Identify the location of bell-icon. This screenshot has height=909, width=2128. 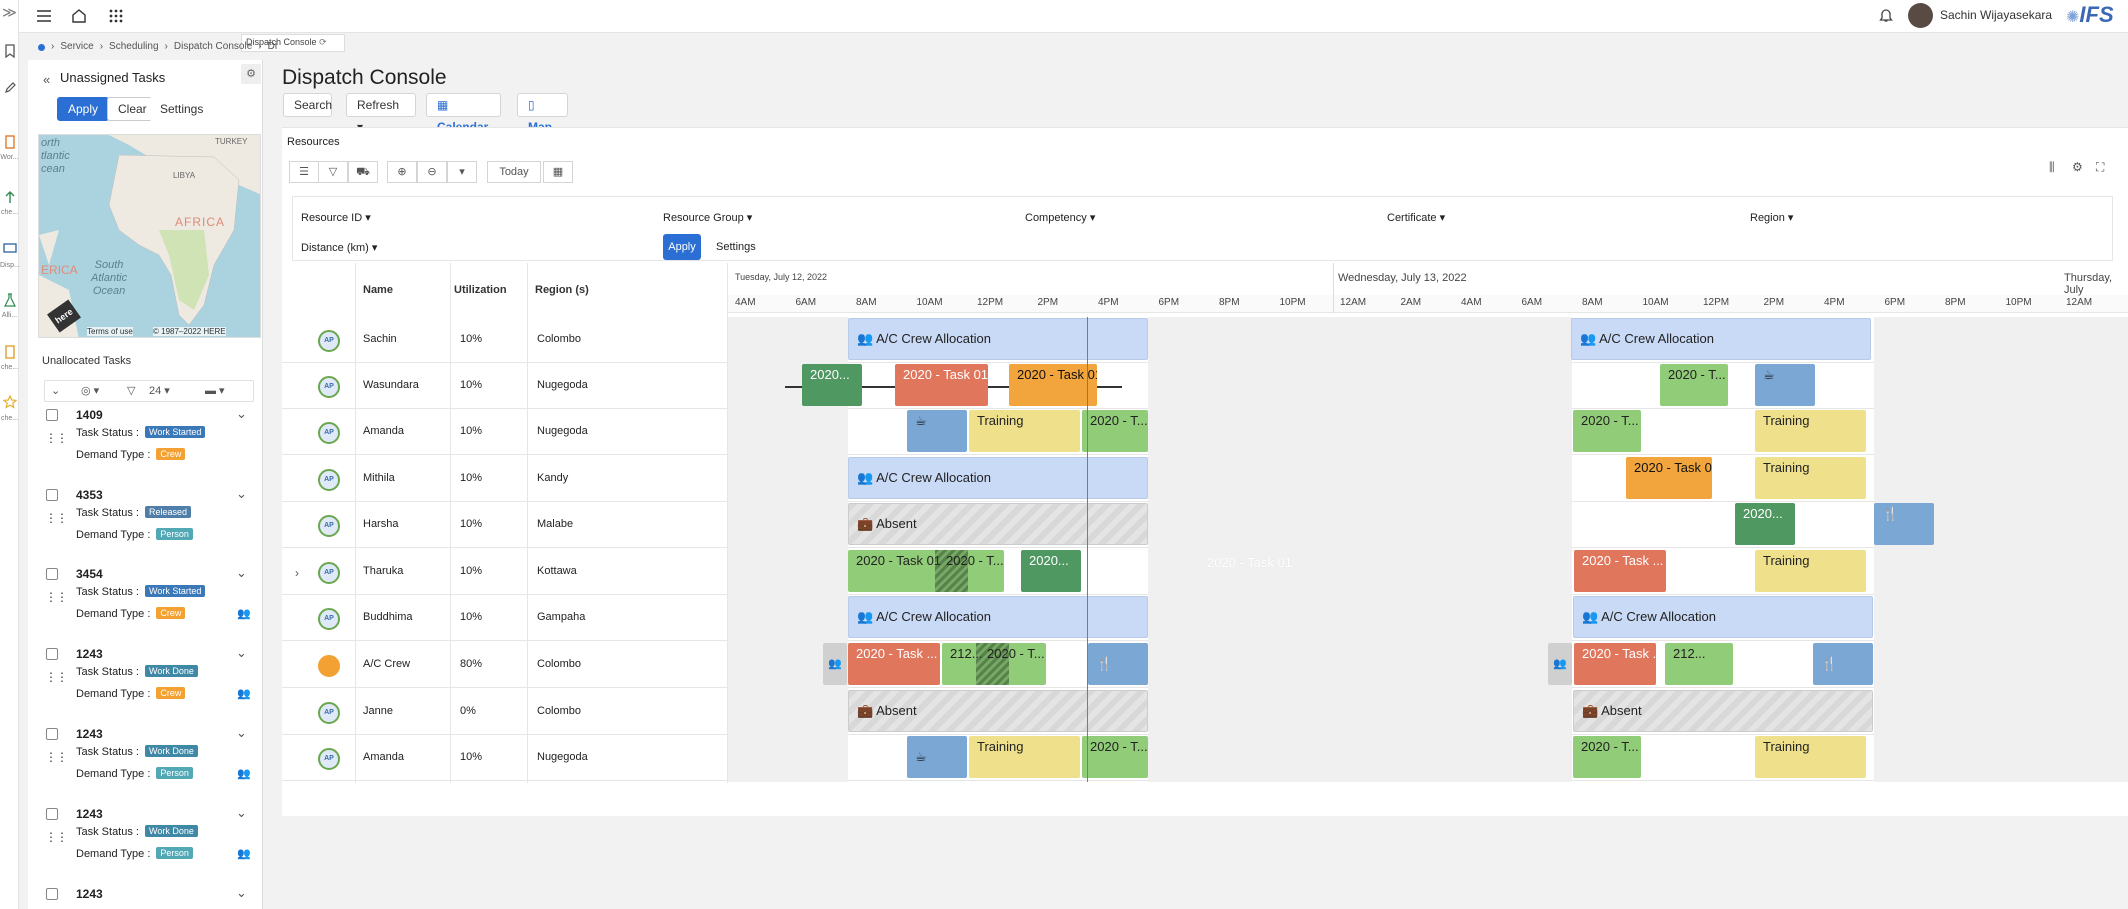
(1886, 16).